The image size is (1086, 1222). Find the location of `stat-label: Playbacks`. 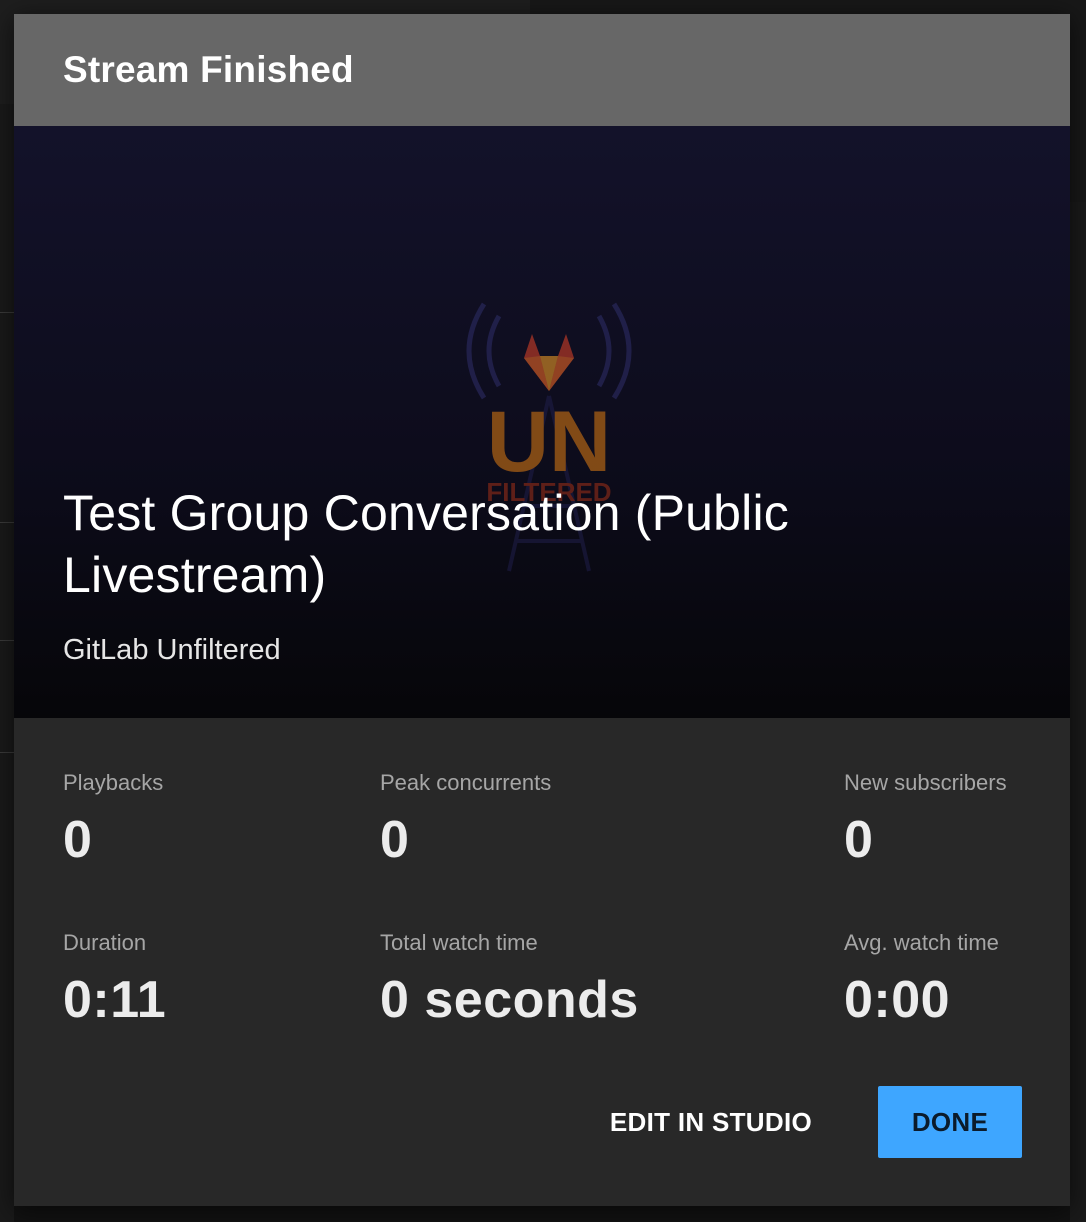

stat-label: Playbacks is located at coordinates (113, 782).